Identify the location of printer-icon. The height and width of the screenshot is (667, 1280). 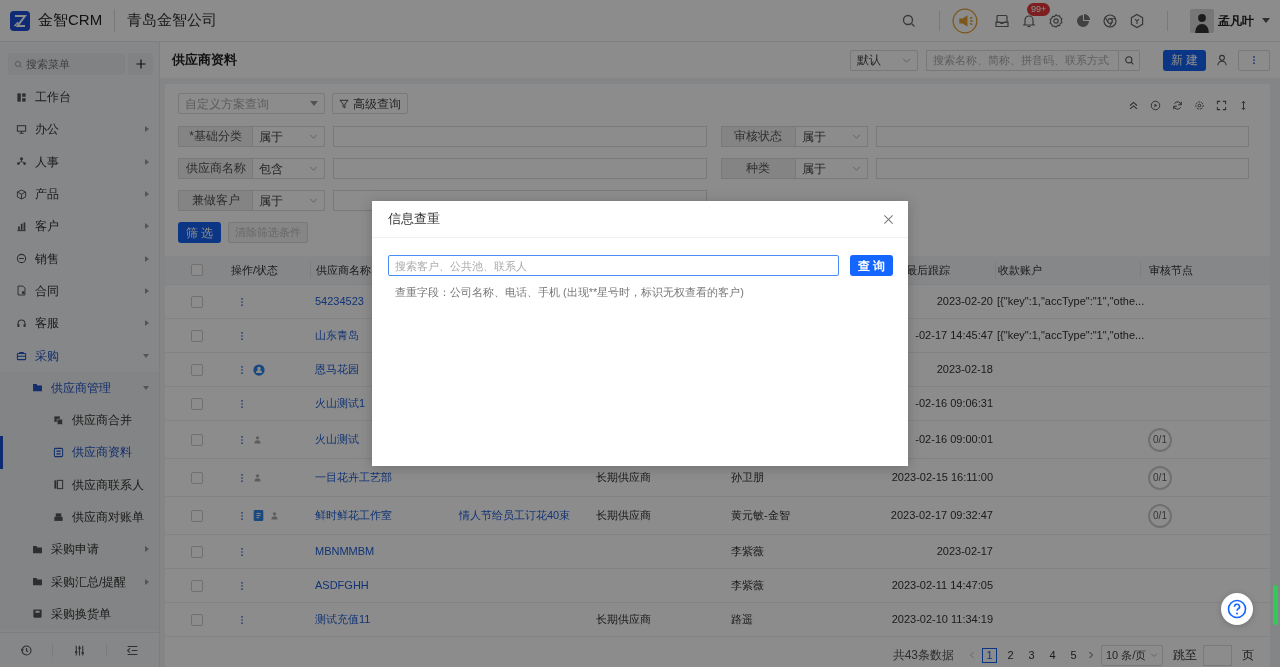
(58, 517).